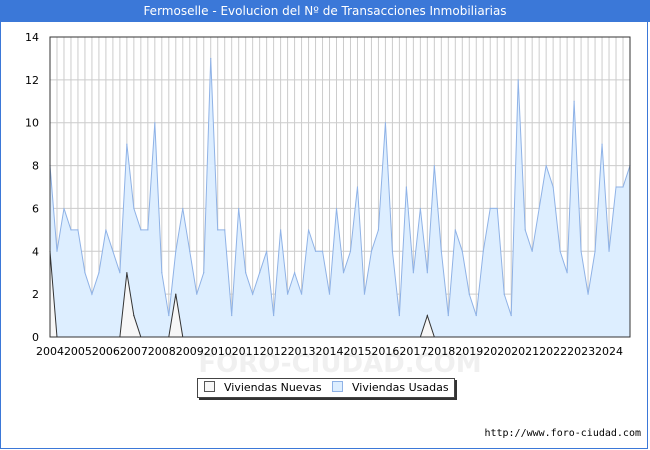  What do you see at coordinates (497, 351) in the screenshot?
I see `x-tick-label: 2020` at bounding box center [497, 351].